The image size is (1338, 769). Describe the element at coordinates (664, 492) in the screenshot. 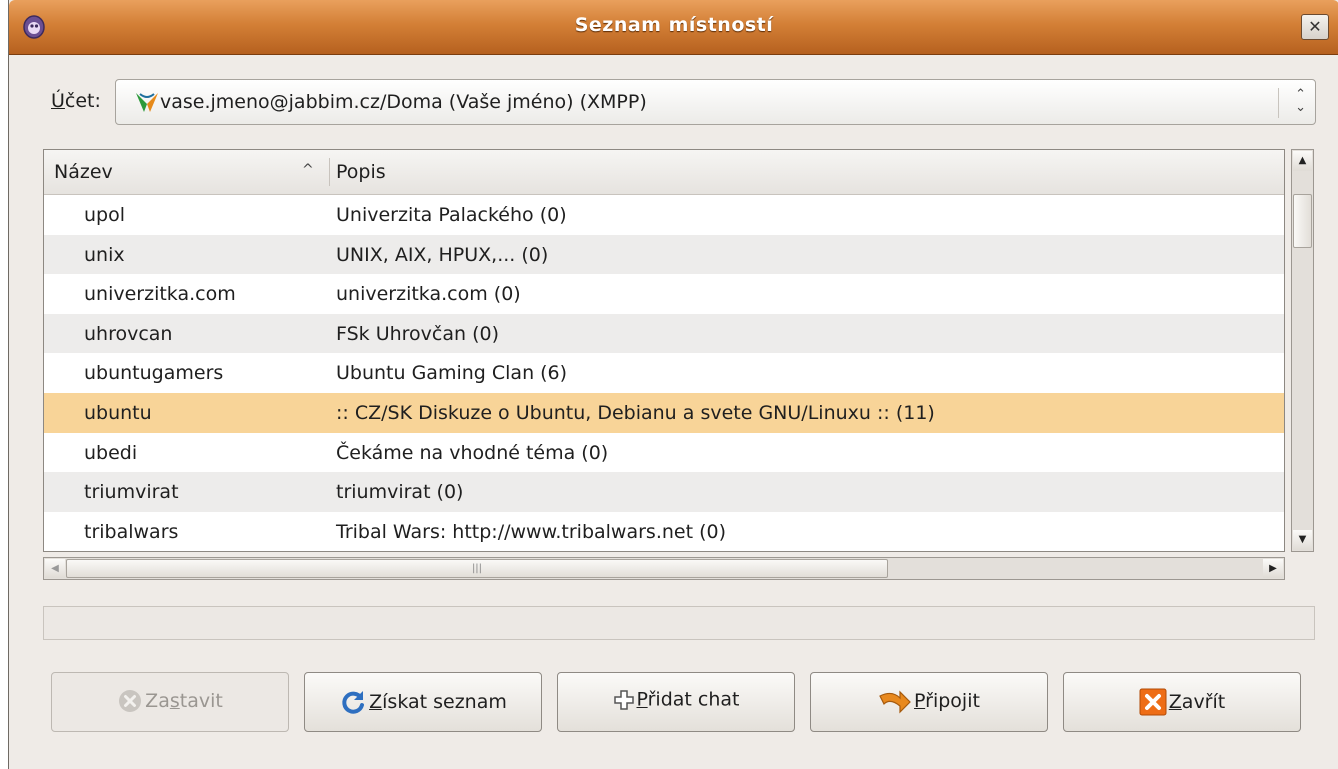

I see `table-row: triumvirat triumvirat (0)` at that location.